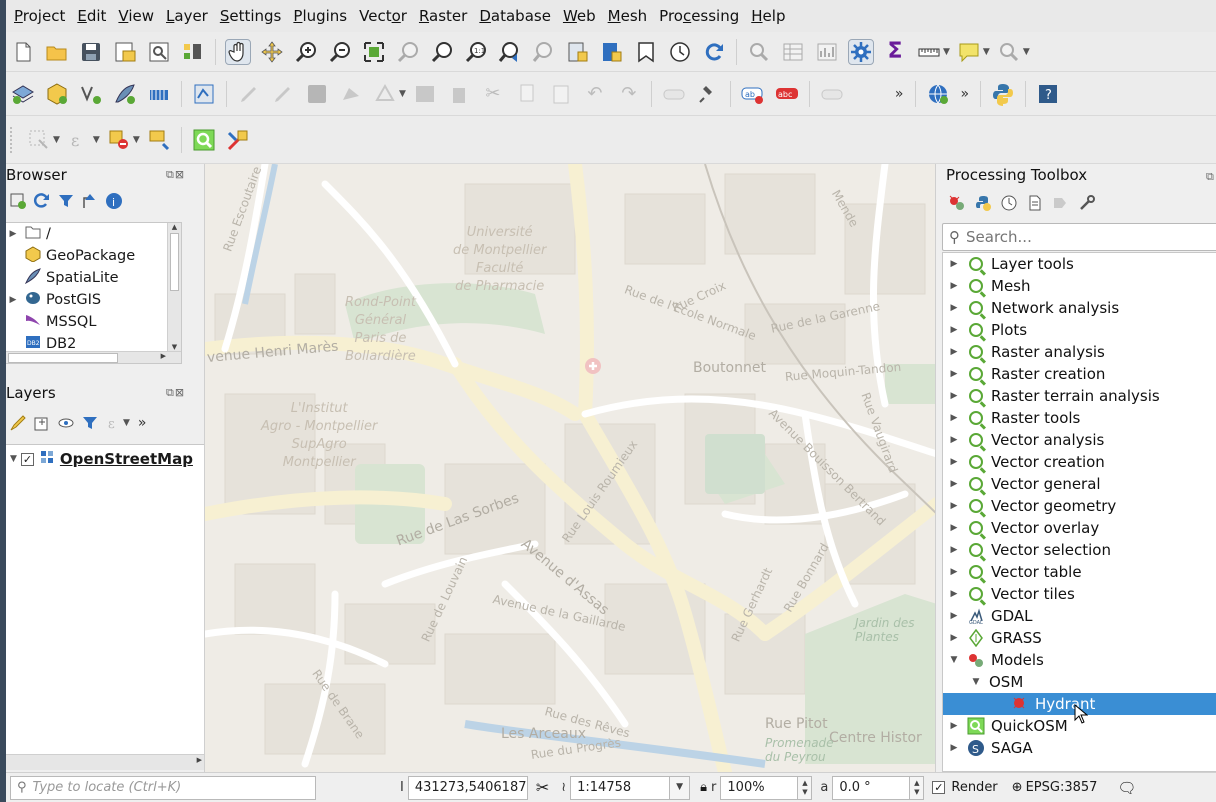 Image resolution: width=1216 pixels, height=802 pixels. What do you see at coordinates (957, 203) in the screenshot?
I see `models-toolbox-icon` at bounding box center [957, 203].